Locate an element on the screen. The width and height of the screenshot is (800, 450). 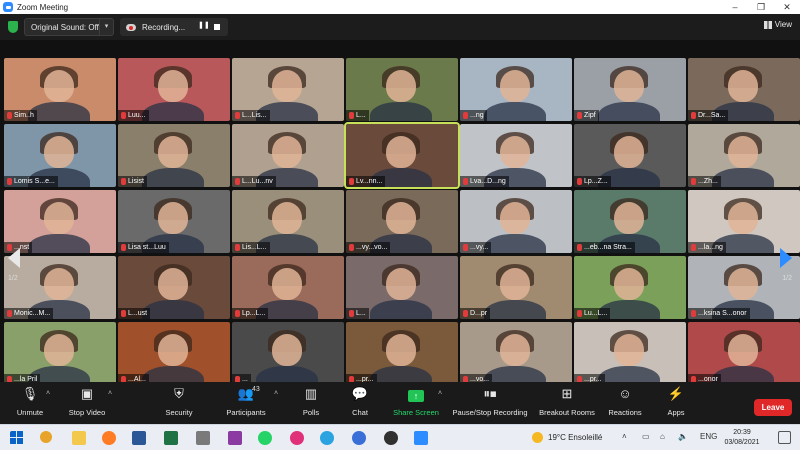
pause-stop-icon: ⏸⏹ is located at coordinates (490, 393).